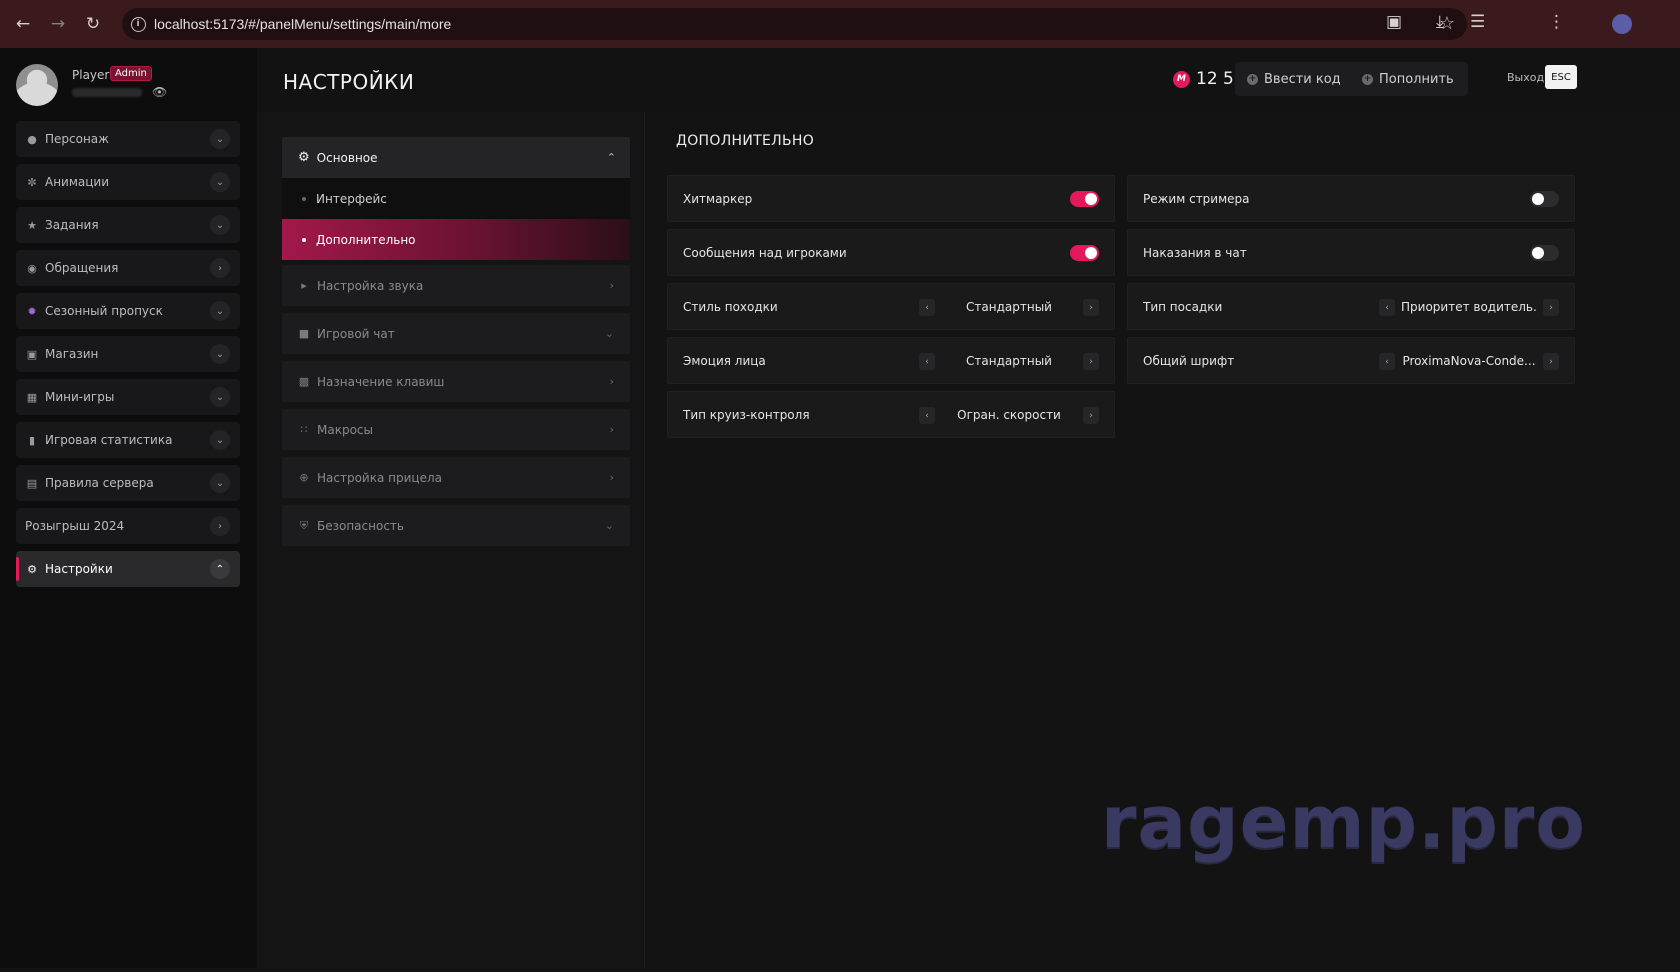 The width and height of the screenshot is (1680, 972). Describe the element at coordinates (1084, 253) in the screenshot. I see `overhead-messages-toggle` at that location.